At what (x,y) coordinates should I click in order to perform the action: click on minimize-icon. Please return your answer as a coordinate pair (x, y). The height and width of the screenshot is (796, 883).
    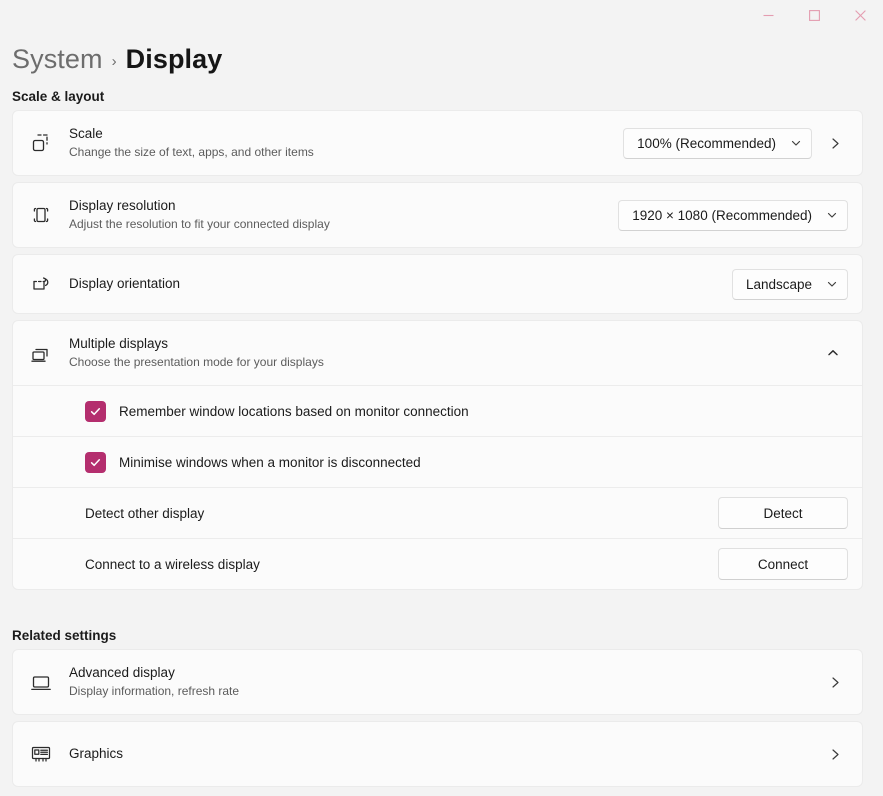
    Looking at the image, I should click on (768, 15).